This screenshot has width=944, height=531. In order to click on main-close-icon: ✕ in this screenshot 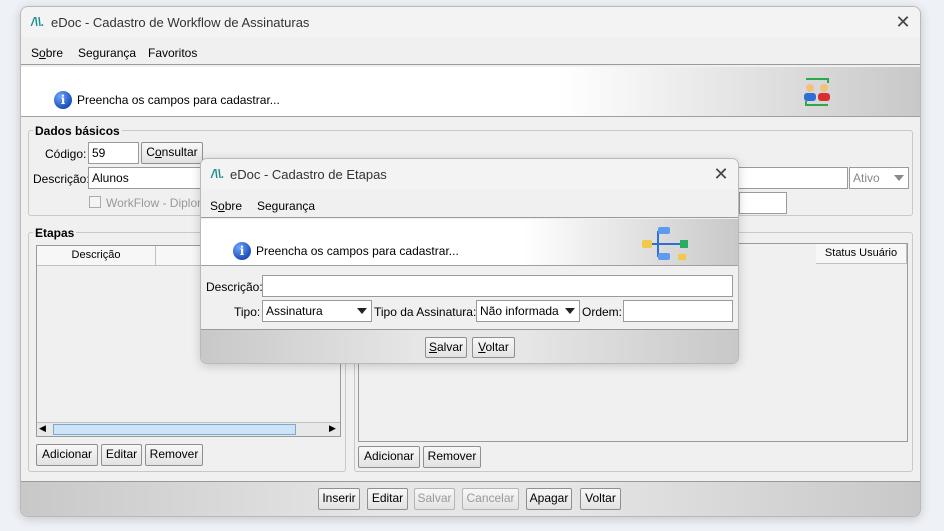, I will do `click(903, 22)`.